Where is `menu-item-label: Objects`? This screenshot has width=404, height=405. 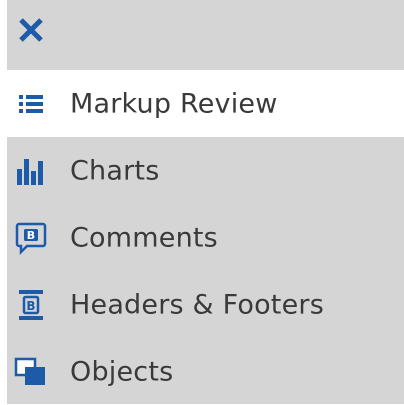
menu-item-label: Objects is located at coordinates (122, 371).